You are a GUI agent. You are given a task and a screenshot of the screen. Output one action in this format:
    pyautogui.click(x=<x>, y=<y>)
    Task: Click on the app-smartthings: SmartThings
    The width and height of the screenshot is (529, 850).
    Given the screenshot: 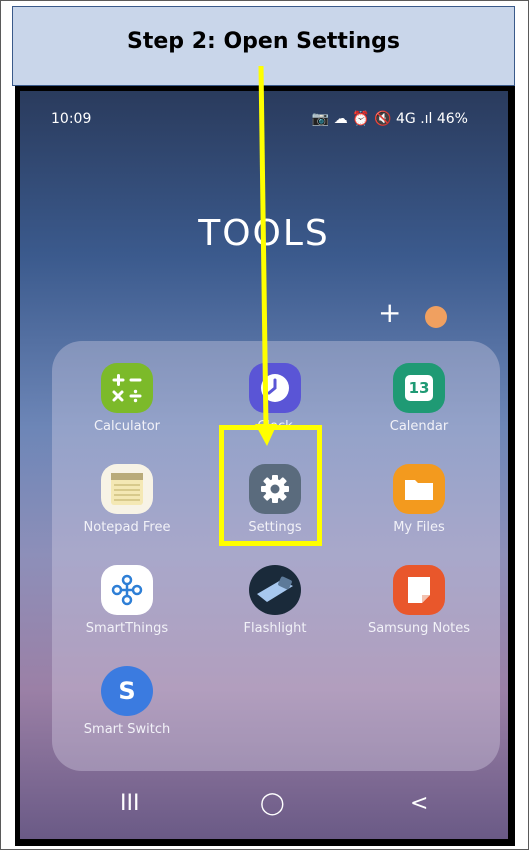 What is the action you would take?
    pyautogui.click(x=127, y=600)
    